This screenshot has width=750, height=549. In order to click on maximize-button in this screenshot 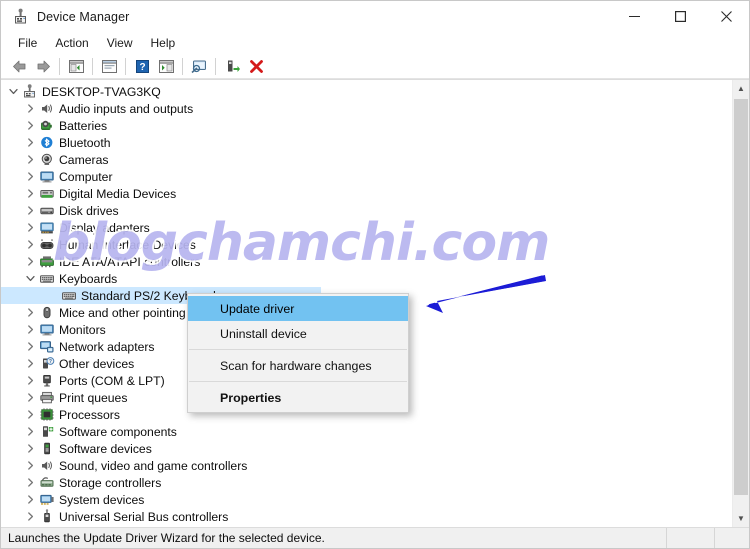, I will do `click(680, 16)`.